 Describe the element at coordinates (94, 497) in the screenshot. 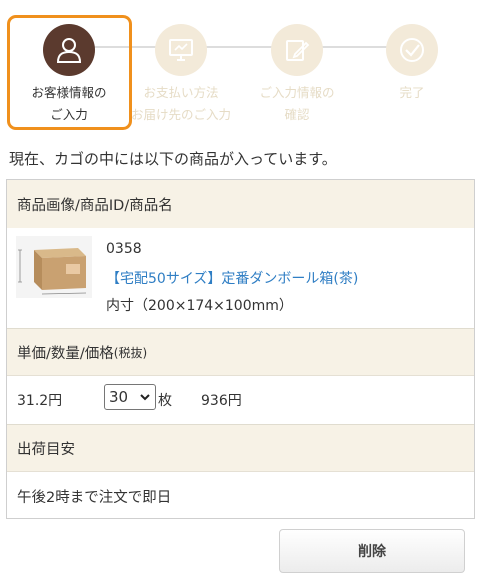

I see `ship-estimate: 午後2時まで注文で即日` at that location.